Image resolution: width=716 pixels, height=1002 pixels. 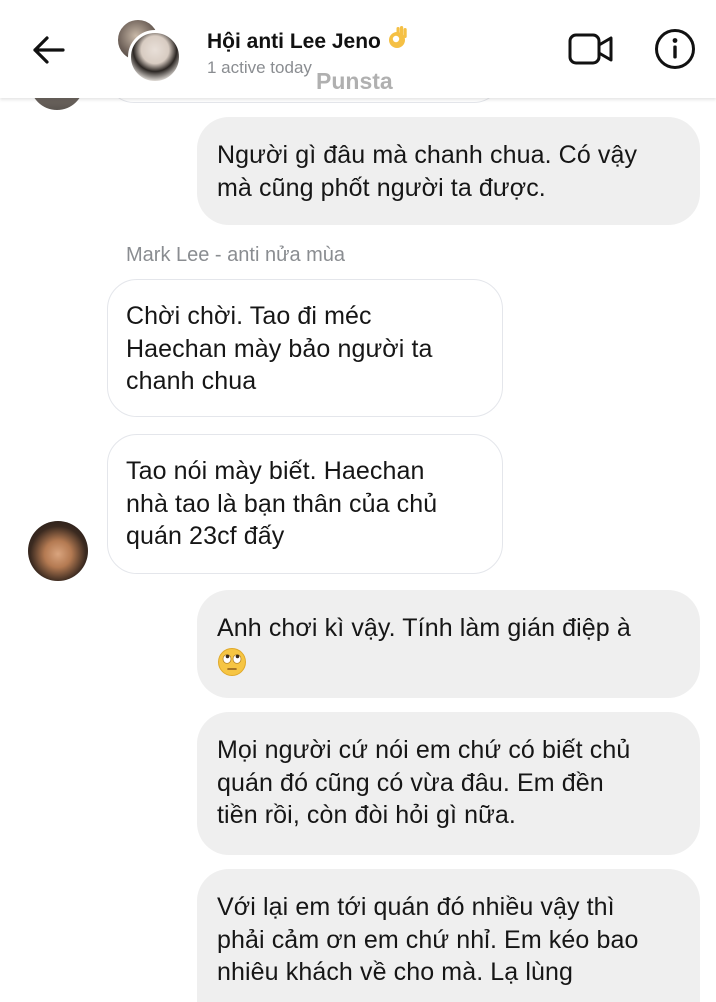 What do you see at coordinates (424, 750) in the screenshot?
I see `message-line: Mọi người cứ nói em chứ có biết chủ` at bounding box center [424, 750].